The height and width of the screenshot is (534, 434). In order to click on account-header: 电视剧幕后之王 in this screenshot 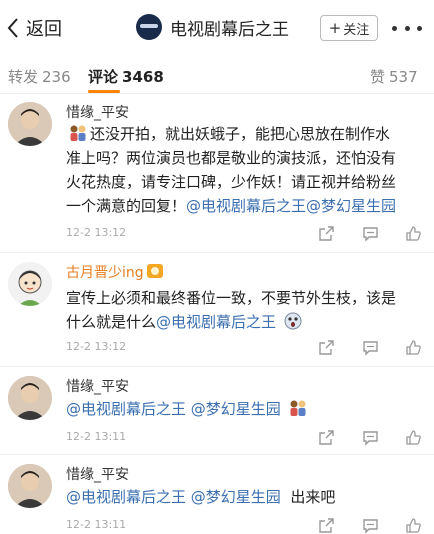, I will do `click(212, 27)`.